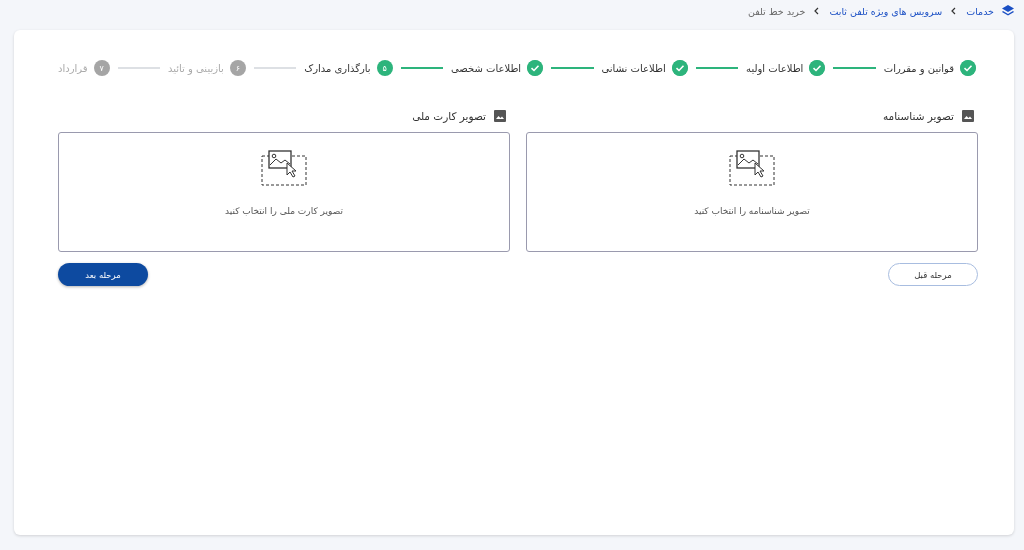 The height and width of the screenshot is (550, 1024). Describe the element at coordinates (633, 68) in the screenshot. I see `step-label: اطلاعات نشانی` at that location.